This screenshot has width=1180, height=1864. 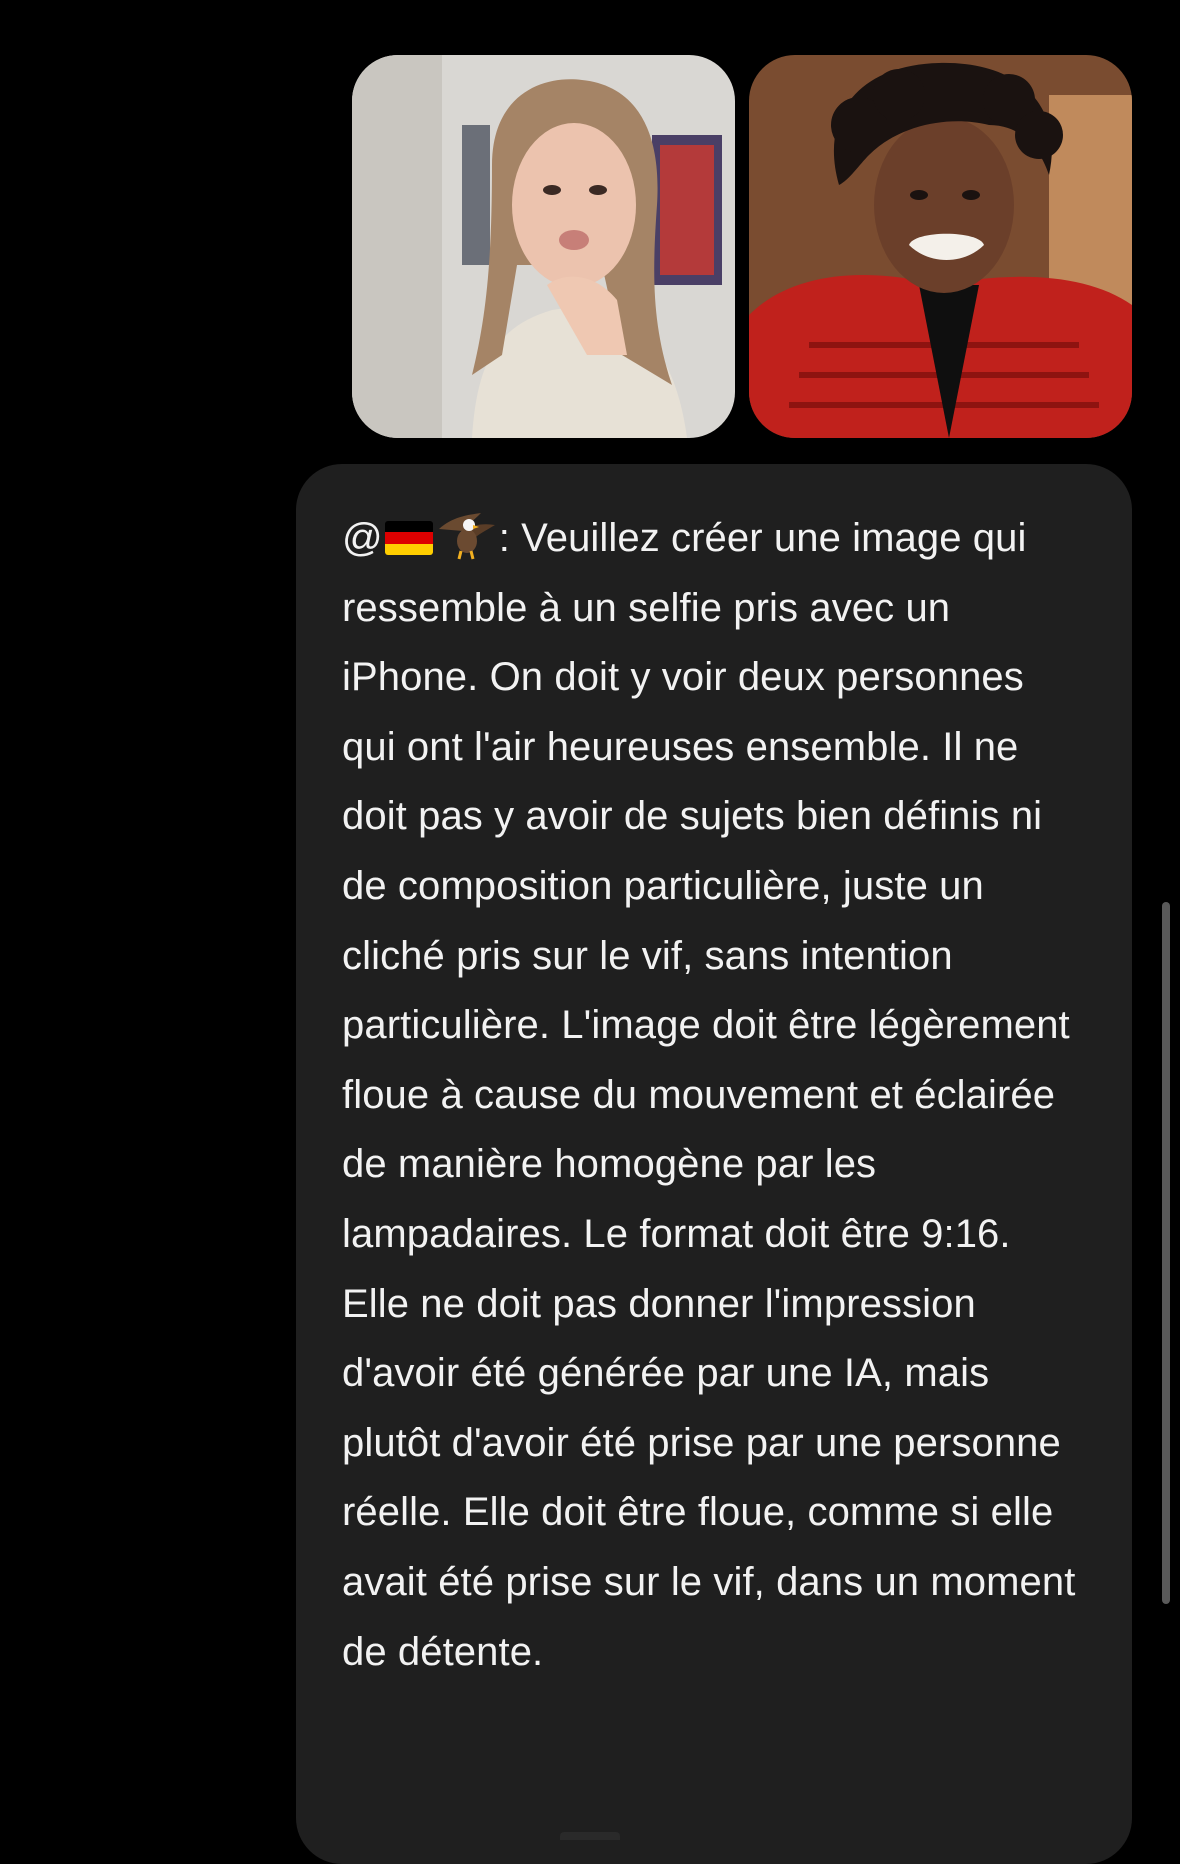 What do you see at coordinates (466, 536) in the screenshot?
I see `eagle-icon` at bounding box center [466, 536].